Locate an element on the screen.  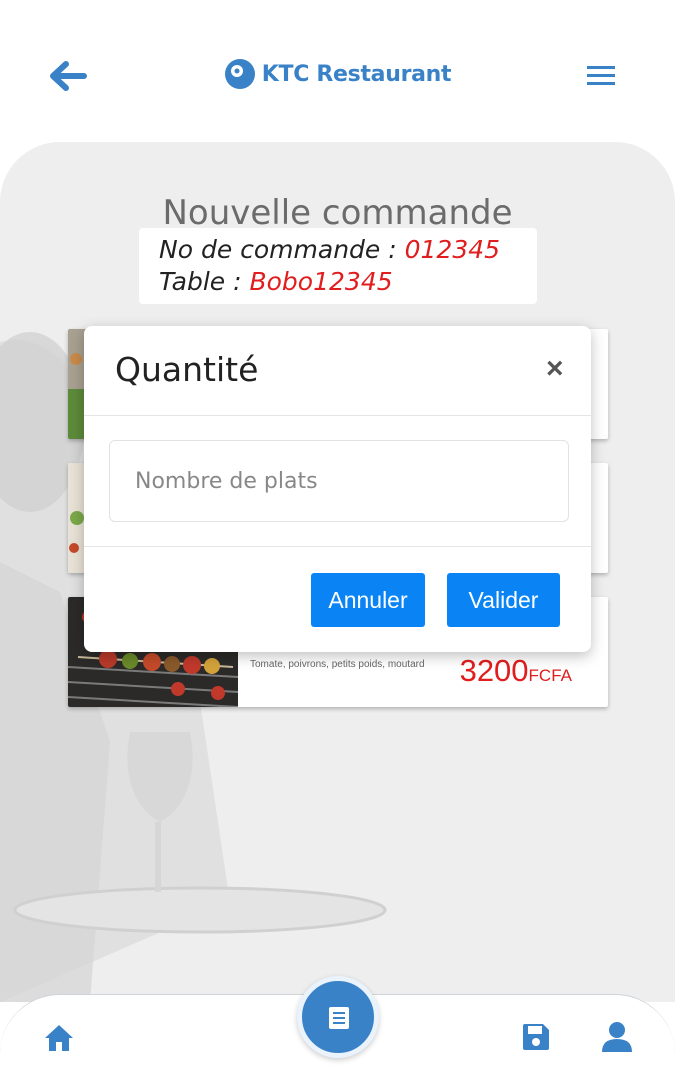
menu-book-button is located at coordinates (338, 1017).